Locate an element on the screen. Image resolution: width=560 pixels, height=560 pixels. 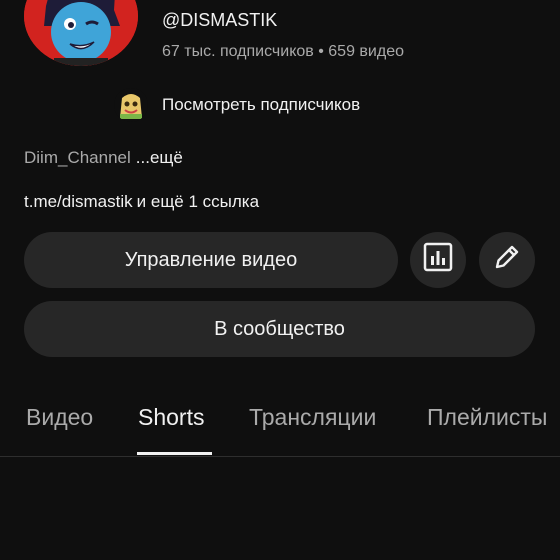
view-subscribers-button: Посмотреть подписчиков is located at coordinates (237, 105).